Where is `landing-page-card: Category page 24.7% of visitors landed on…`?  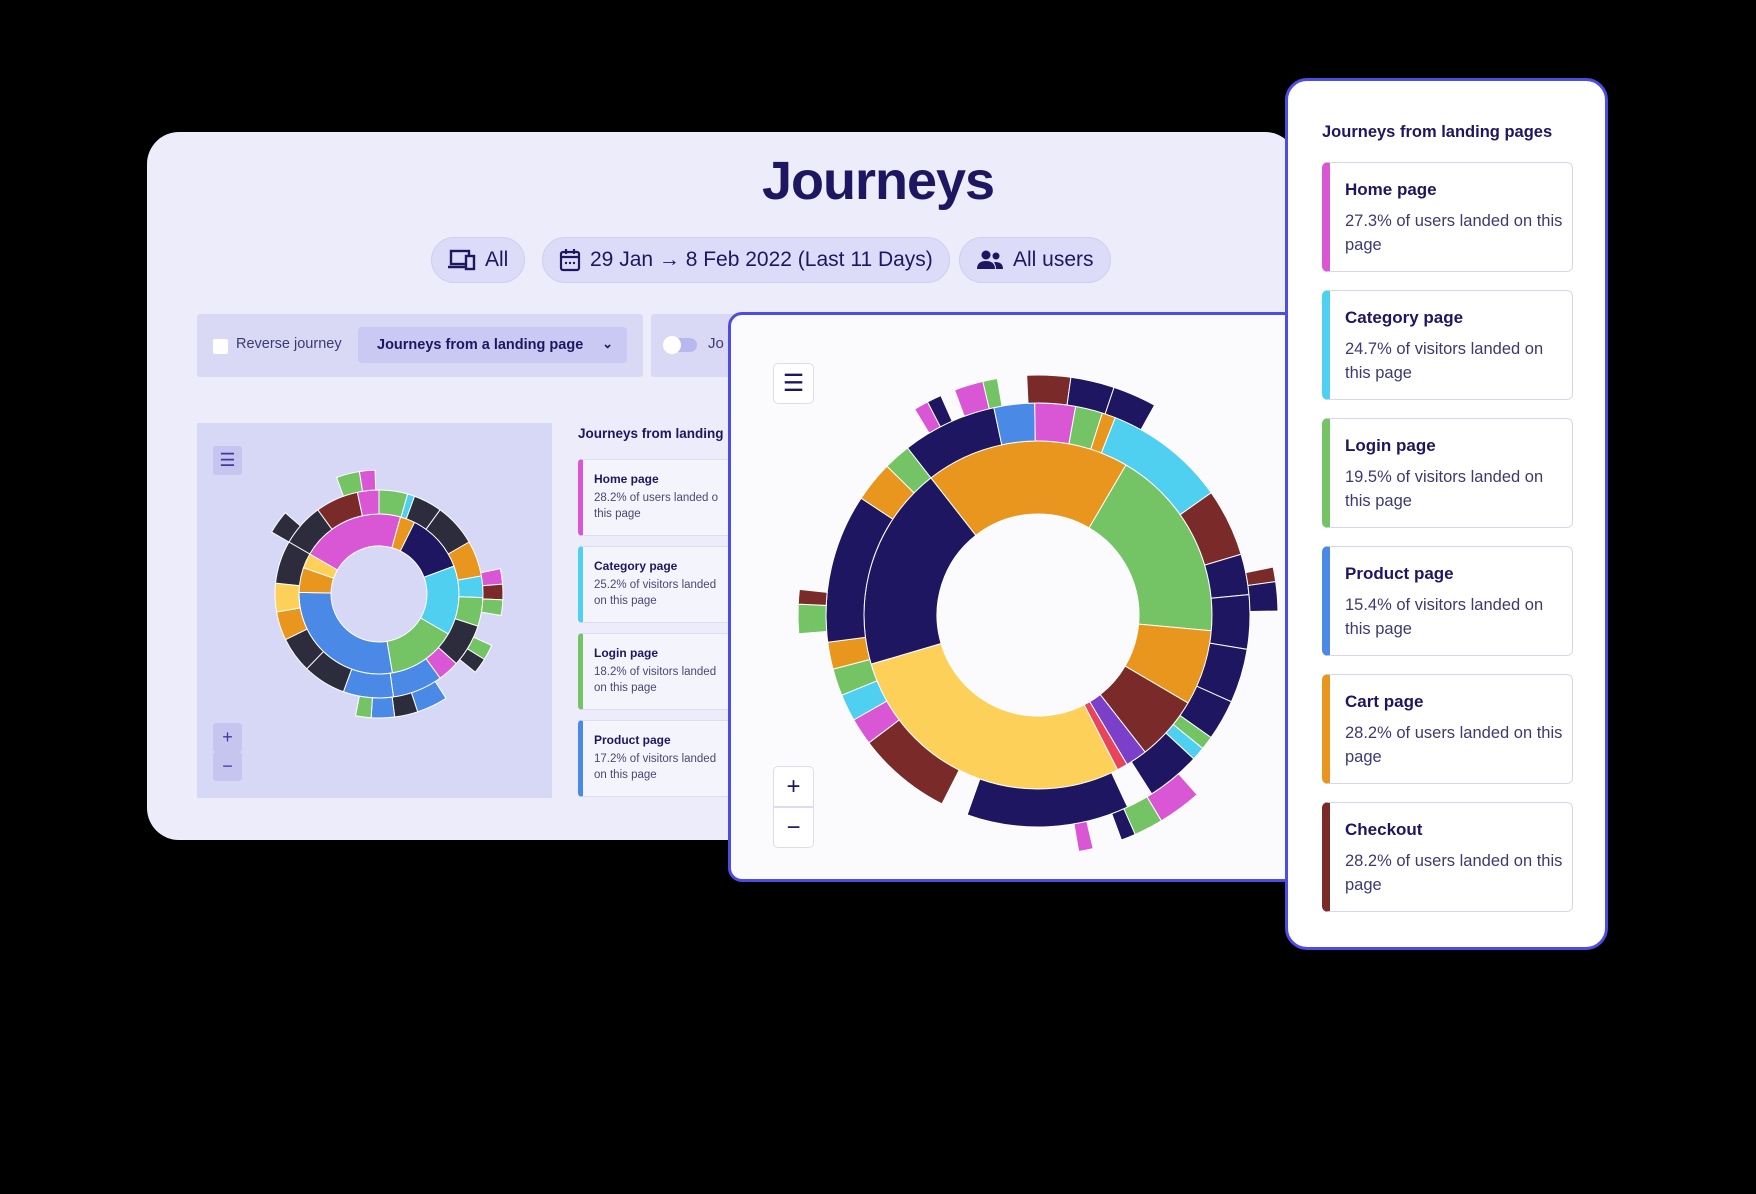
landing-page-card: Category page 24.7% of visitors landed on… is located at coordinates (1447, 345).